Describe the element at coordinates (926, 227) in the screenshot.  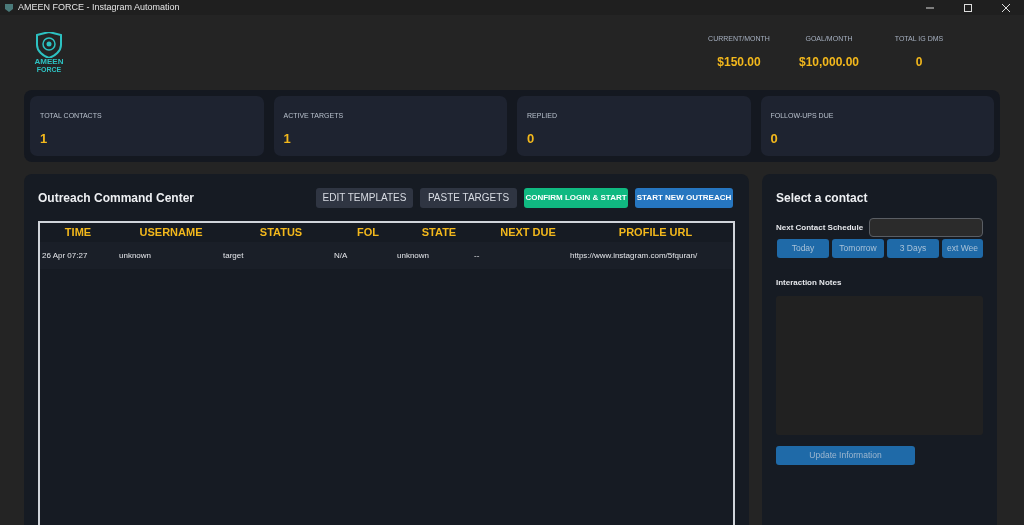
I see `schedule-input-field` at that location.